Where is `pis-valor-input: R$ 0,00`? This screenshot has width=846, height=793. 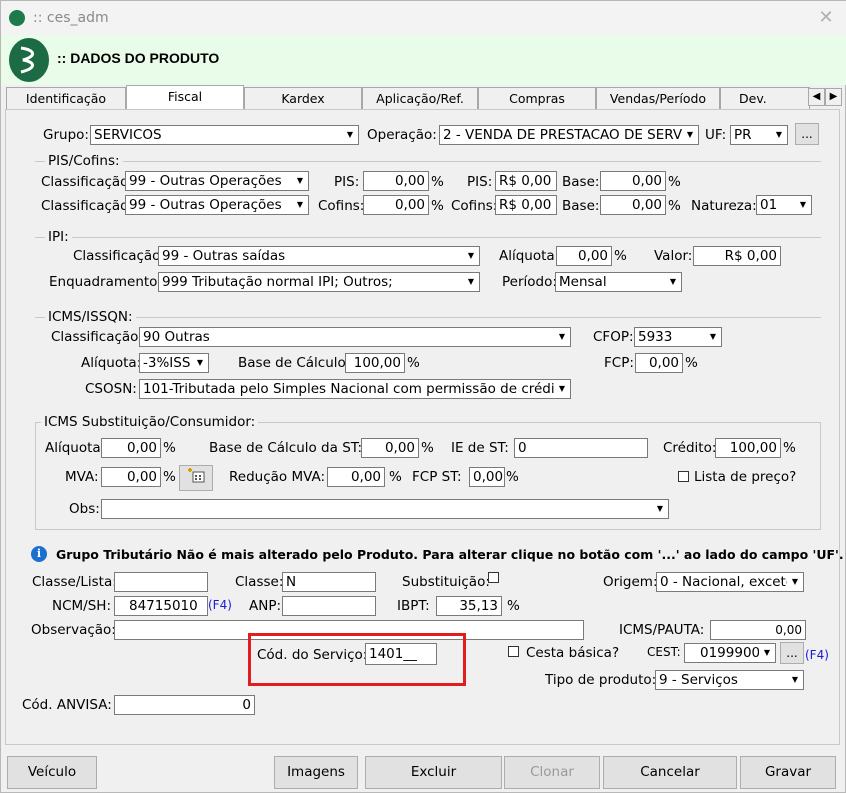 pis-valor-input: R$ 0,00 is located at coordinates (526, 181).